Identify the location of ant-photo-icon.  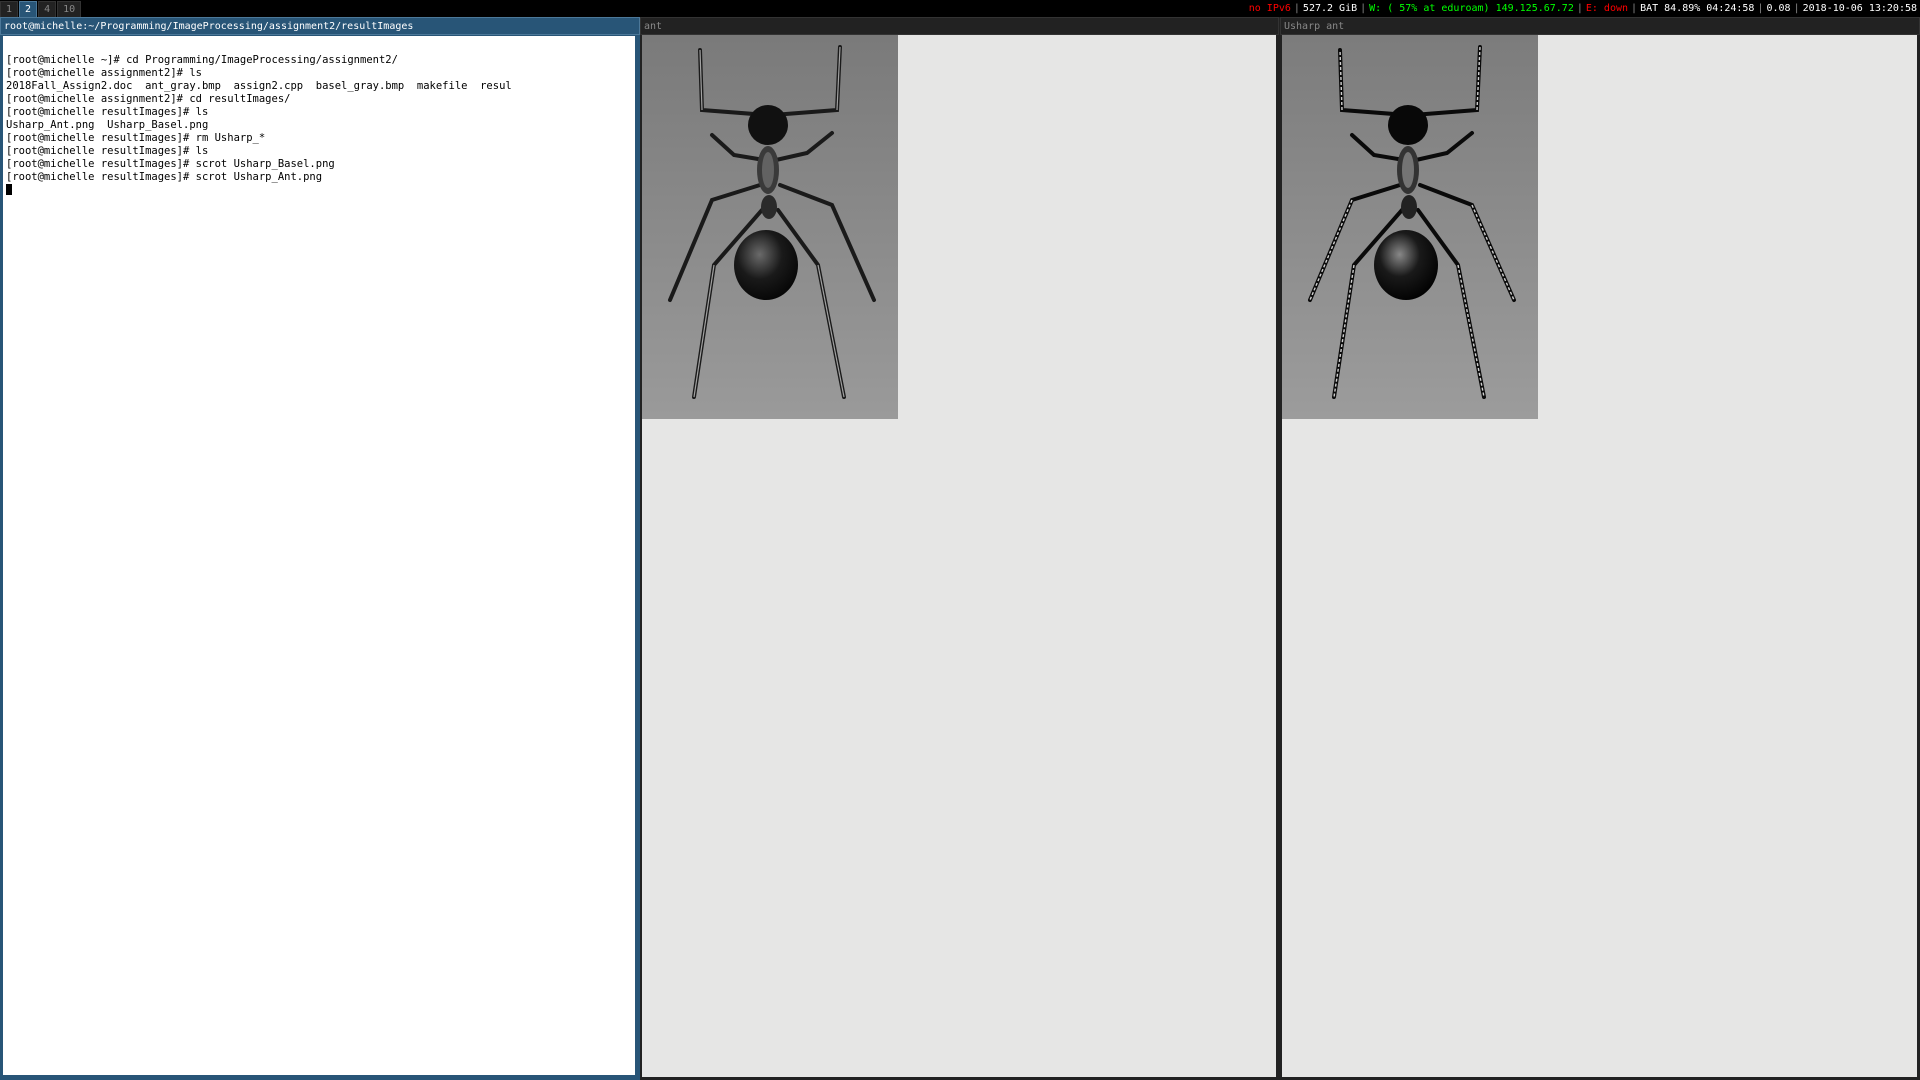
(770, 227).